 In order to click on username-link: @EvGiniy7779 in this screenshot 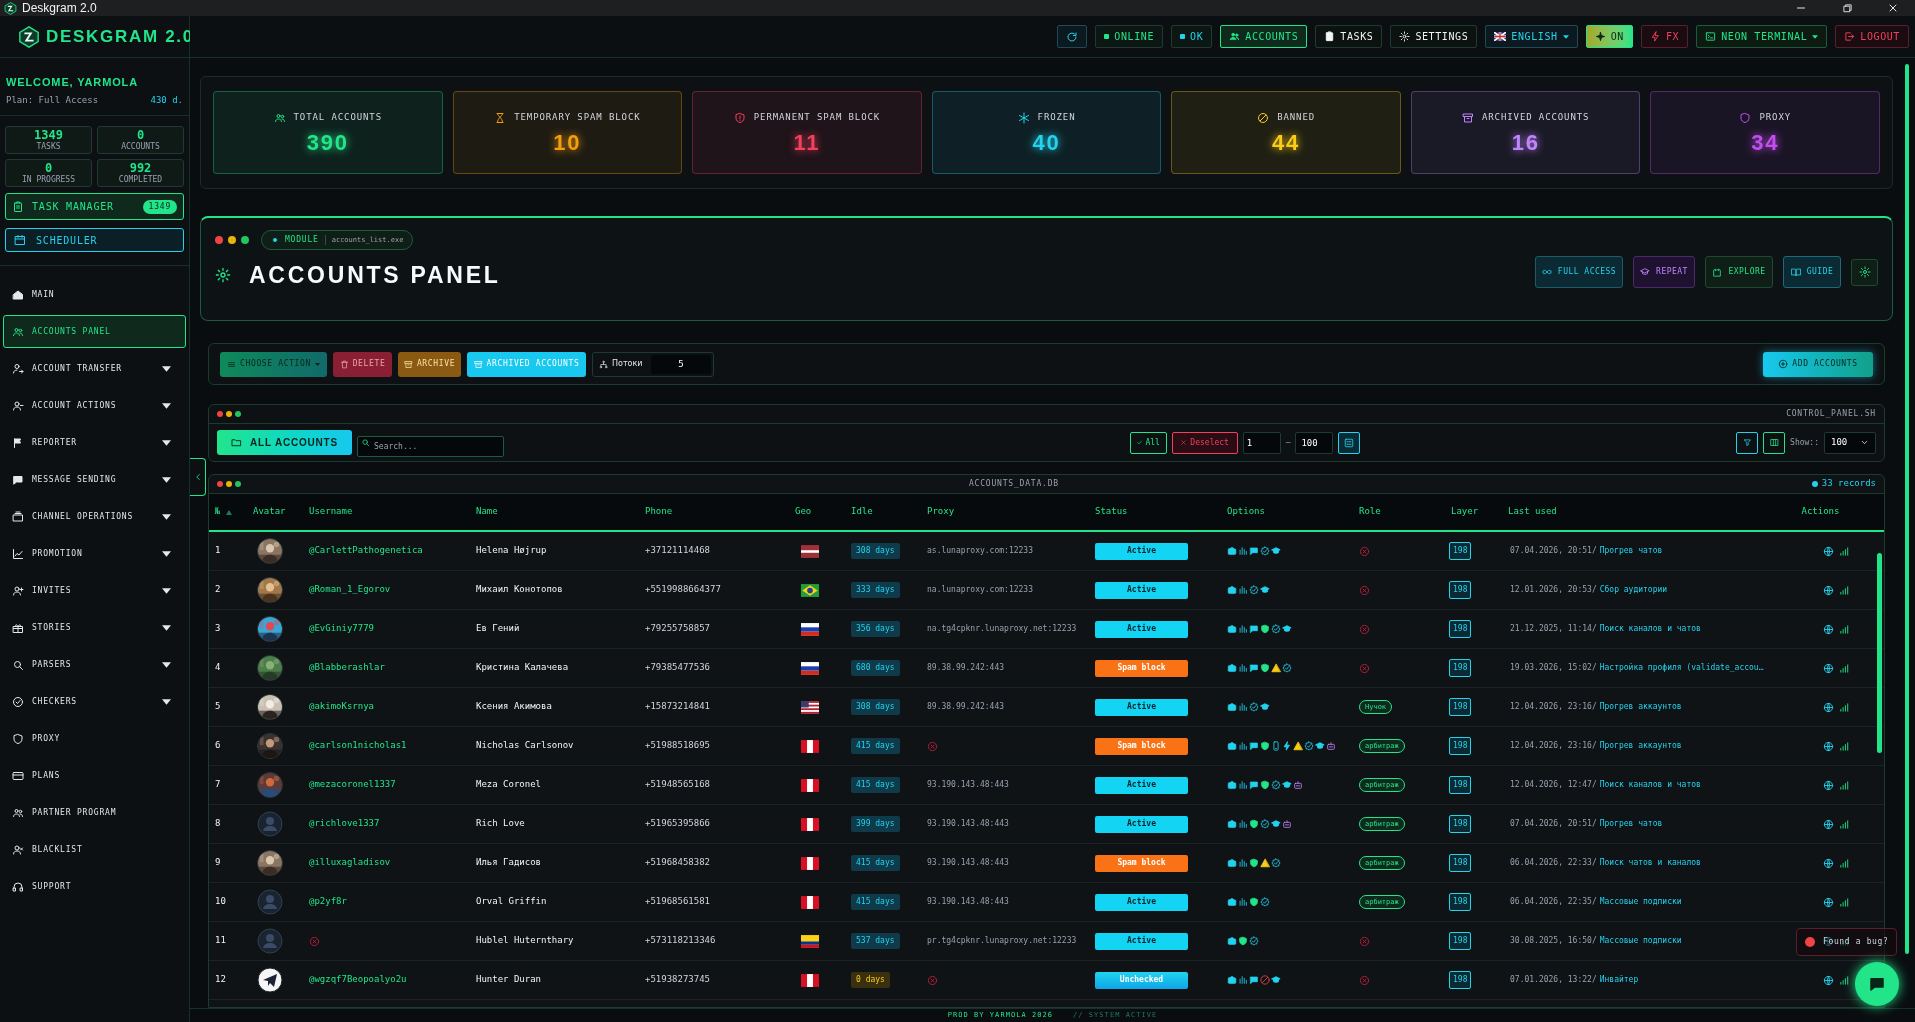, I will do `click(342, 628)`.